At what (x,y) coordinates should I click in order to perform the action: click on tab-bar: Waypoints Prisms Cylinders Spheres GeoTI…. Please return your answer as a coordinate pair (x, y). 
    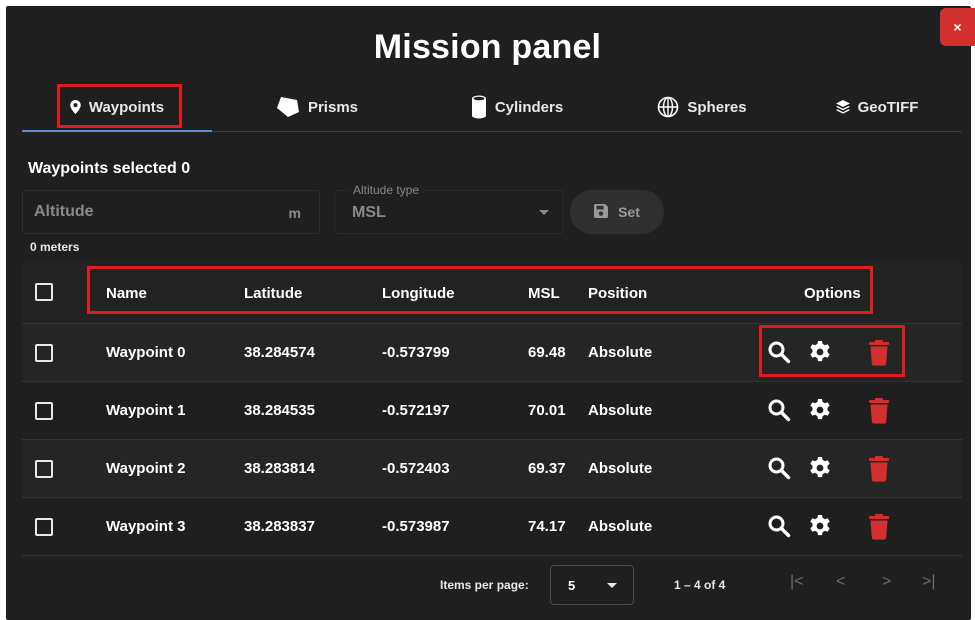
    Looking at the image, I should click on (492, 108).